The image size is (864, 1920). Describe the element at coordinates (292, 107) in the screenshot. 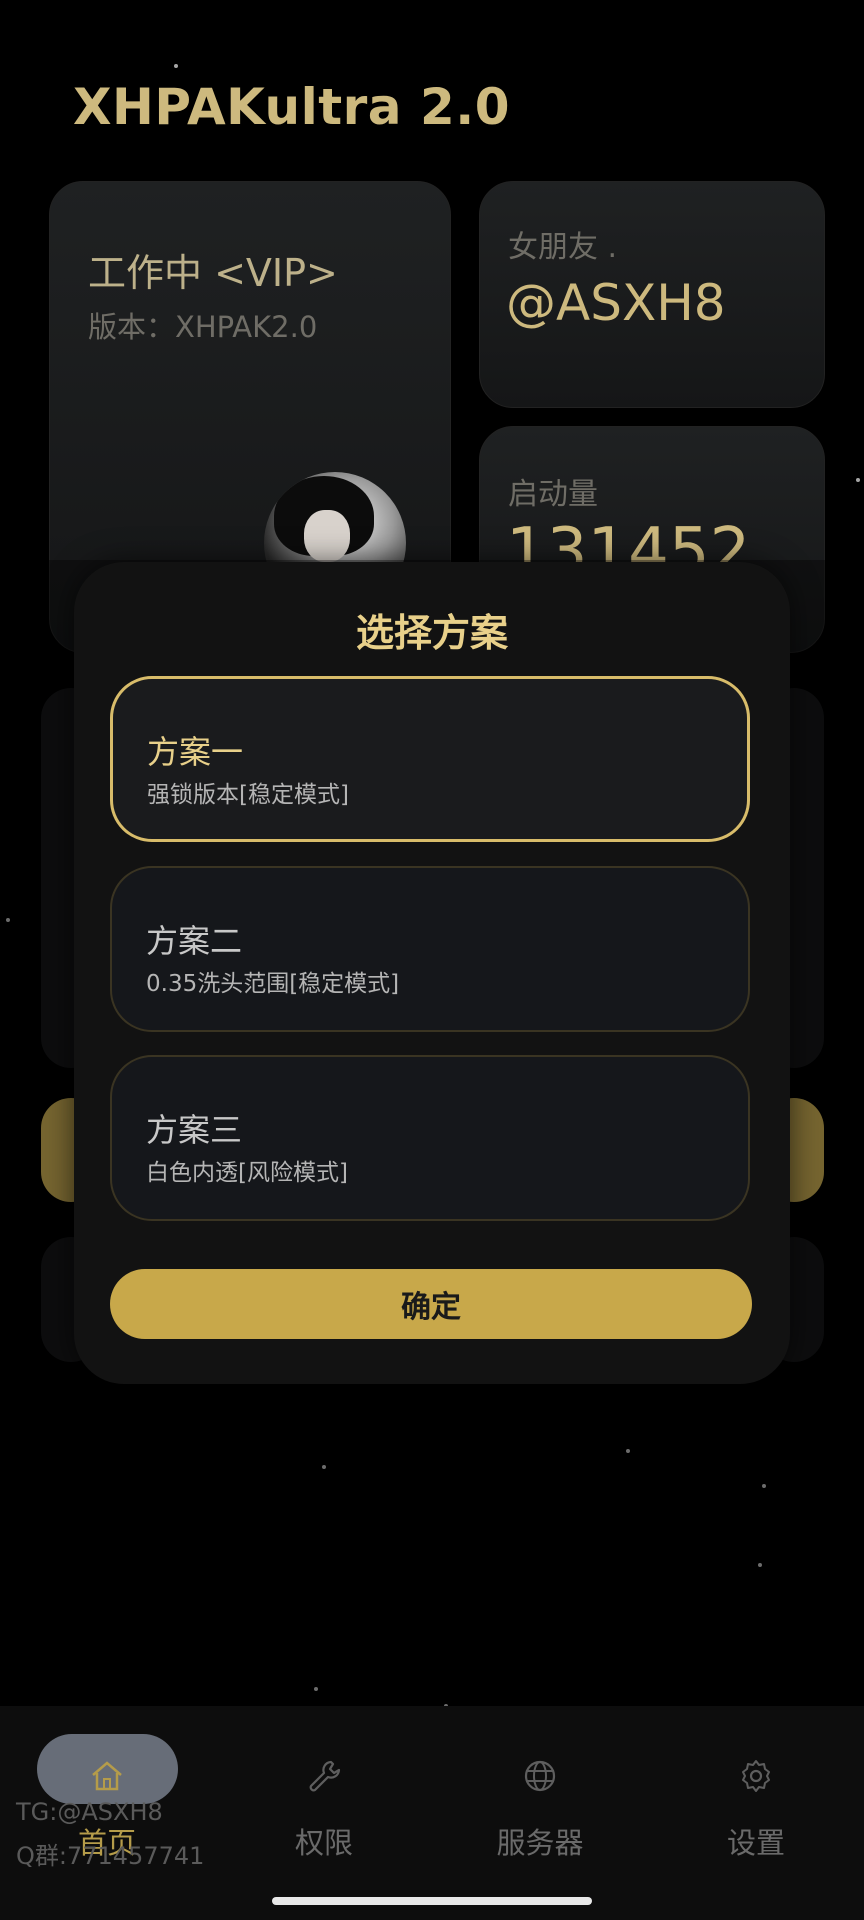

I see `app-title: XHPAKultra 2.0` at that location.